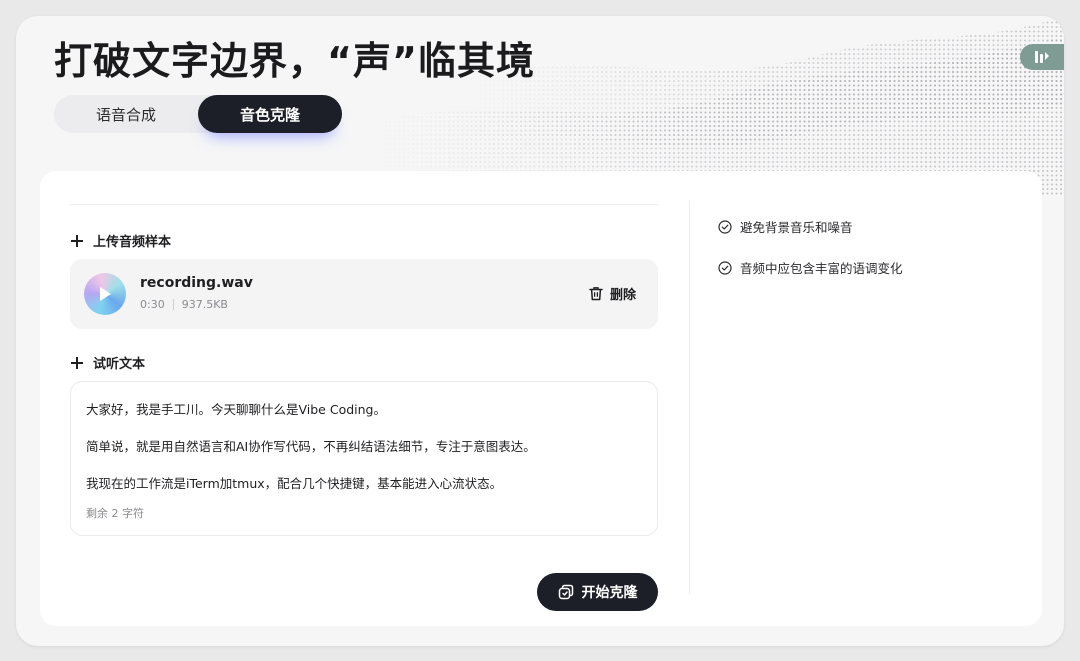  I want to click on preview-text-section-header: 试听文本, so click(107, 362).